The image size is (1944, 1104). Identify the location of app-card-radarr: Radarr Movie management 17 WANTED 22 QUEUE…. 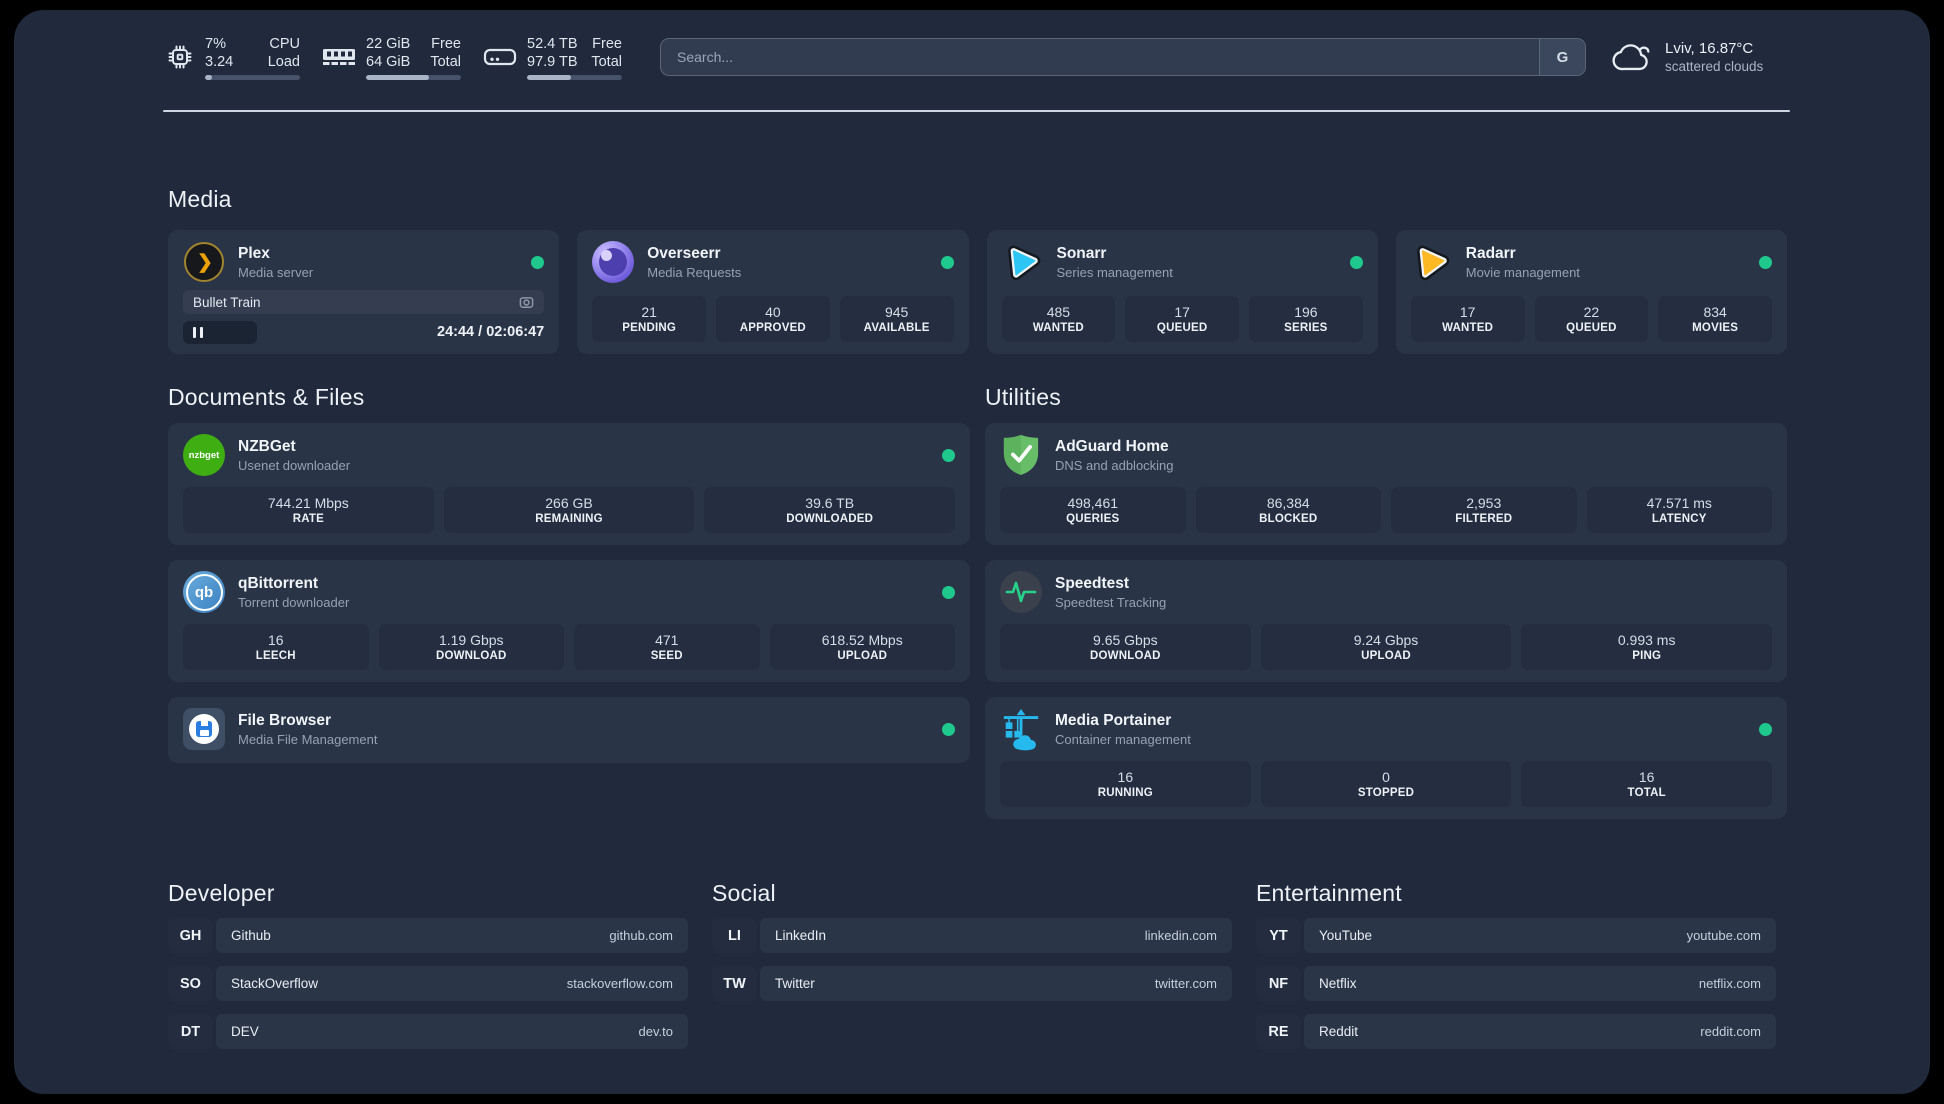
(1591, 292).